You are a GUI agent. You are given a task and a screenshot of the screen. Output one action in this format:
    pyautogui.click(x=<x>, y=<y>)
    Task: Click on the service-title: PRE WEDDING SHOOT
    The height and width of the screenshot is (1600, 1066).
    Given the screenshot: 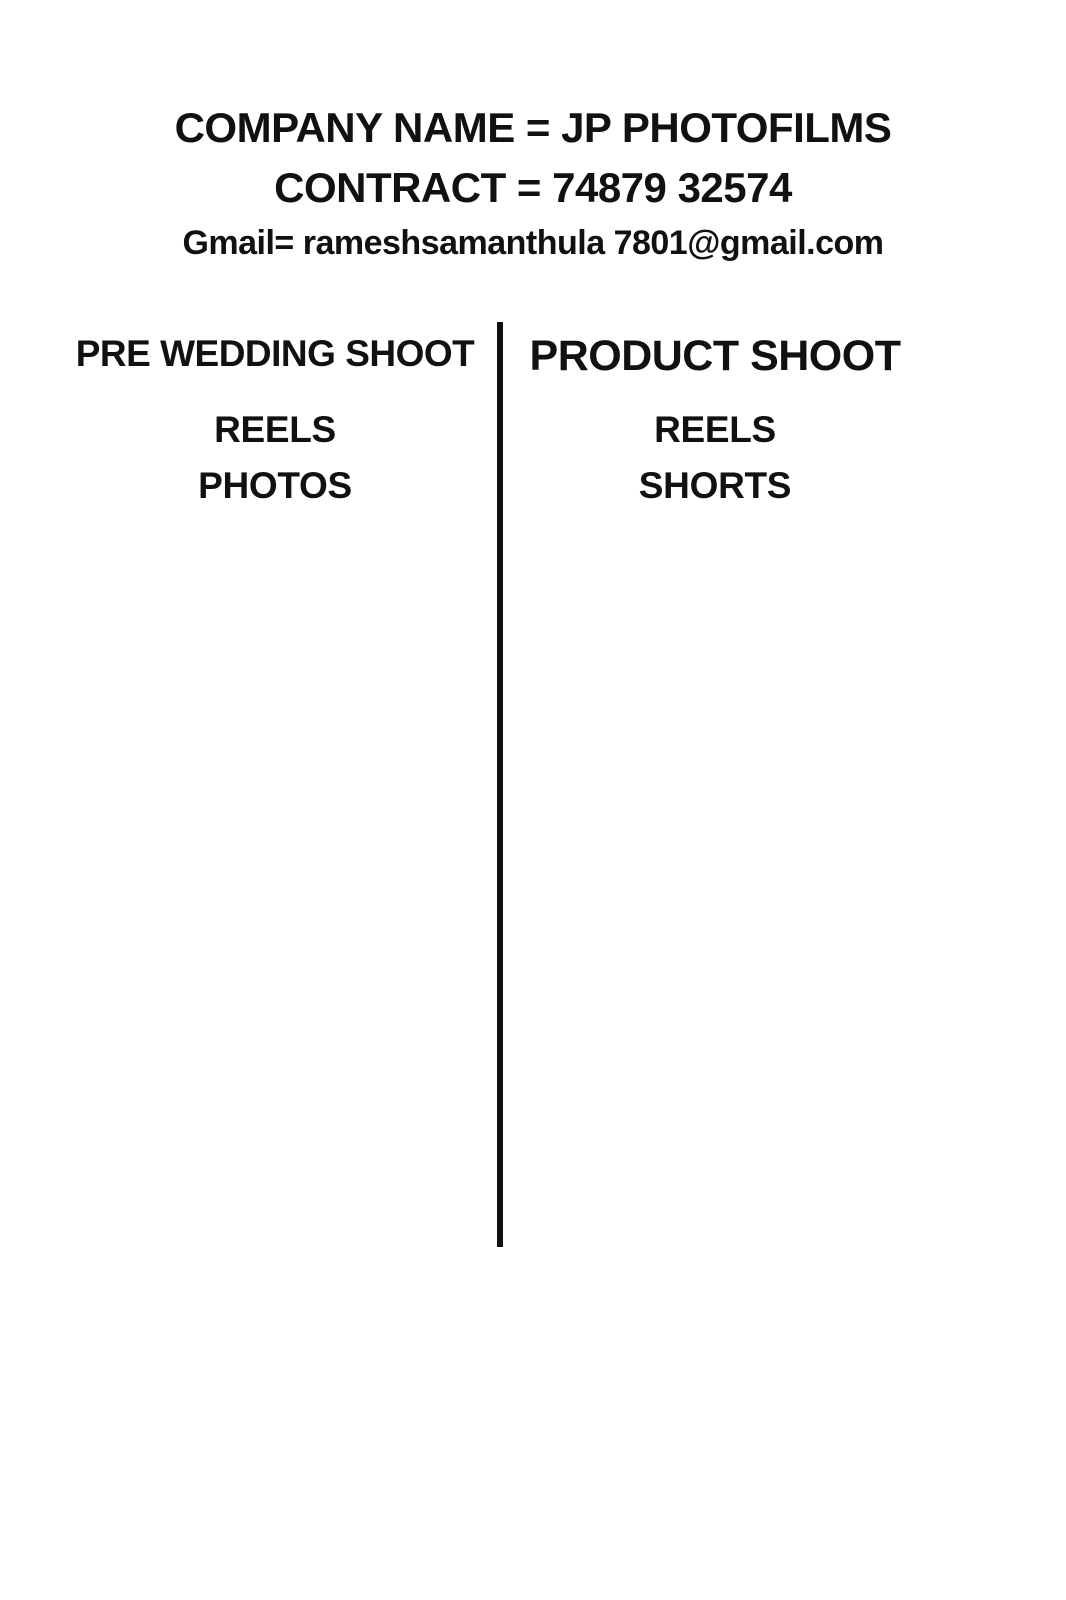 What is the action you would take?
    pyautogui.click(x=275, y=353)
    